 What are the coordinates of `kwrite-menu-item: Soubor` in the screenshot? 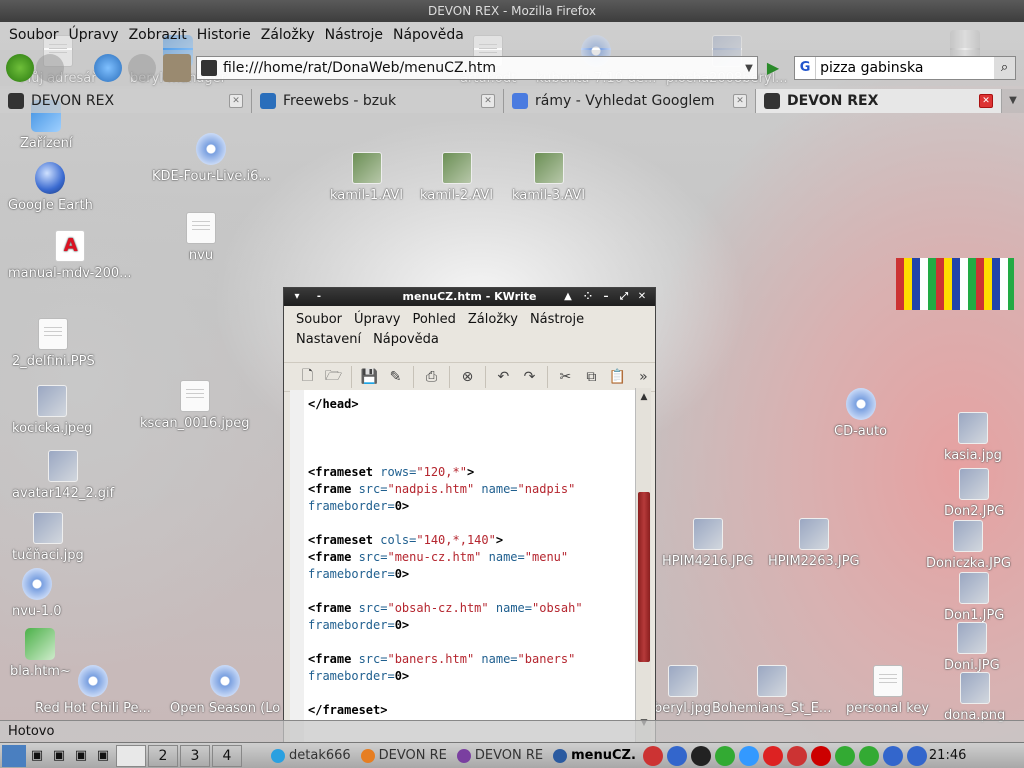 It's located at (319, 320).